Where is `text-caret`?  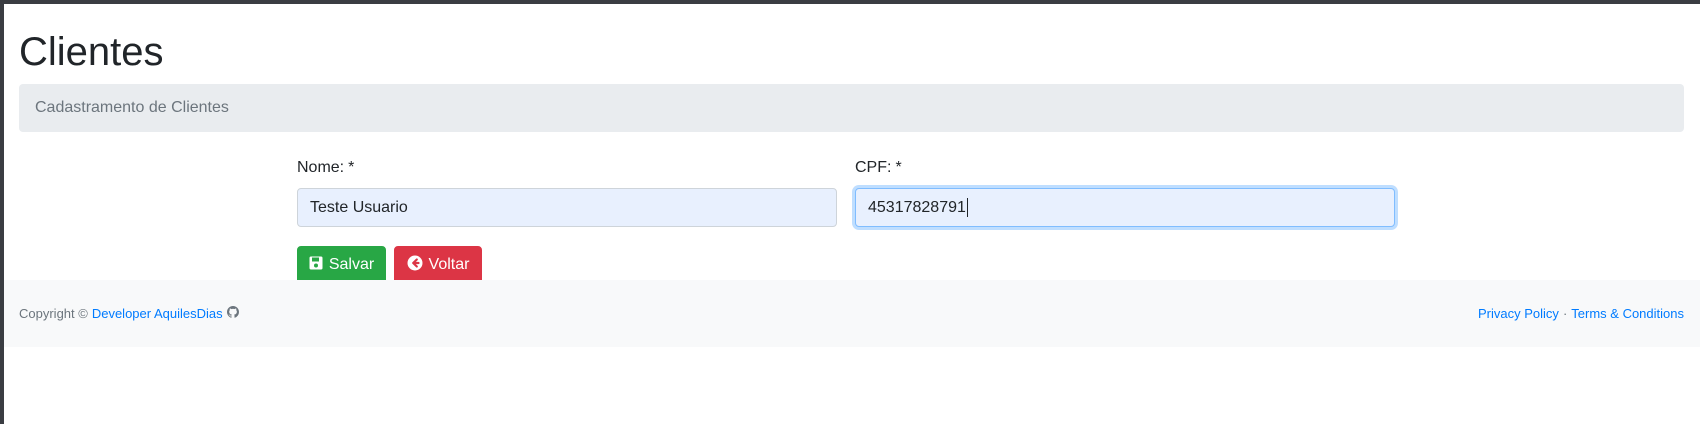 text-caret is located at coordinates (967, 207).